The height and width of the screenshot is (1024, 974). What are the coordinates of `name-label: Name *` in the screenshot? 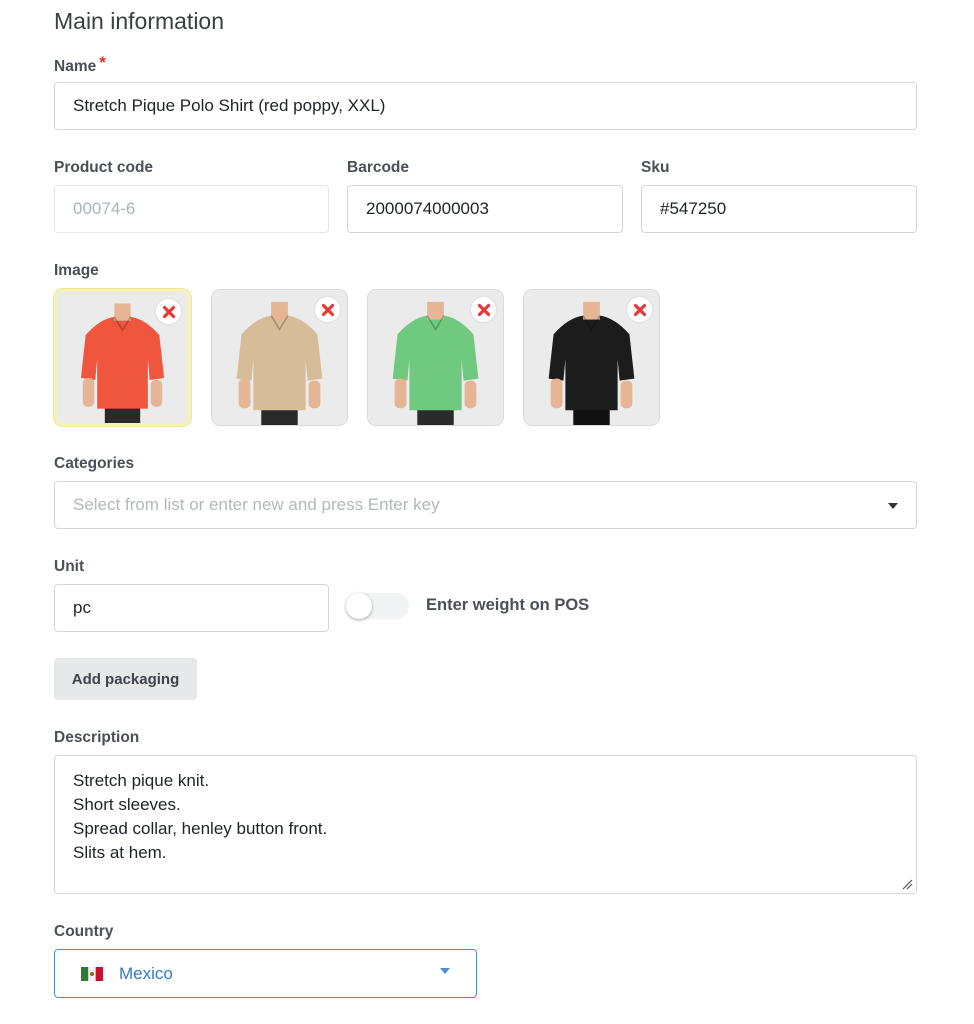 It's located at (80, 64).